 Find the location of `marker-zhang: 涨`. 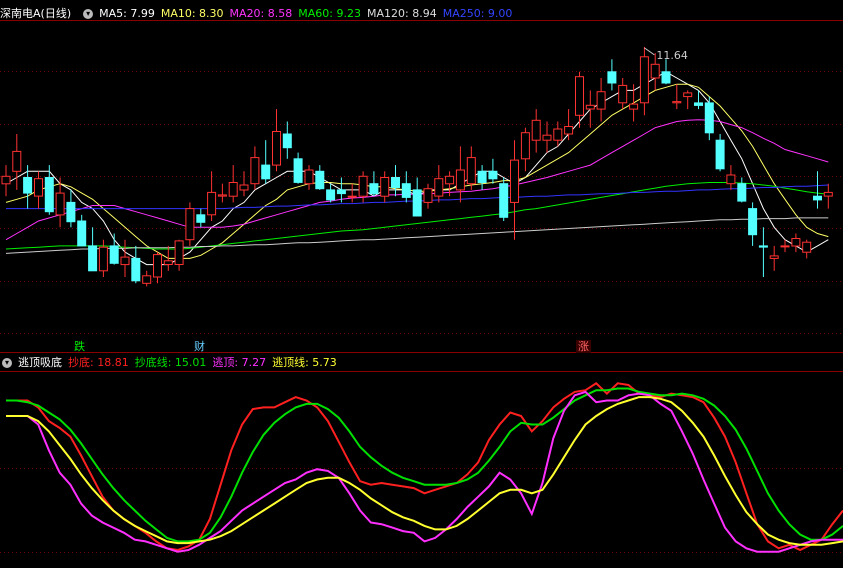

marker-zhang: 涨 is located at coordinates (583, 346).